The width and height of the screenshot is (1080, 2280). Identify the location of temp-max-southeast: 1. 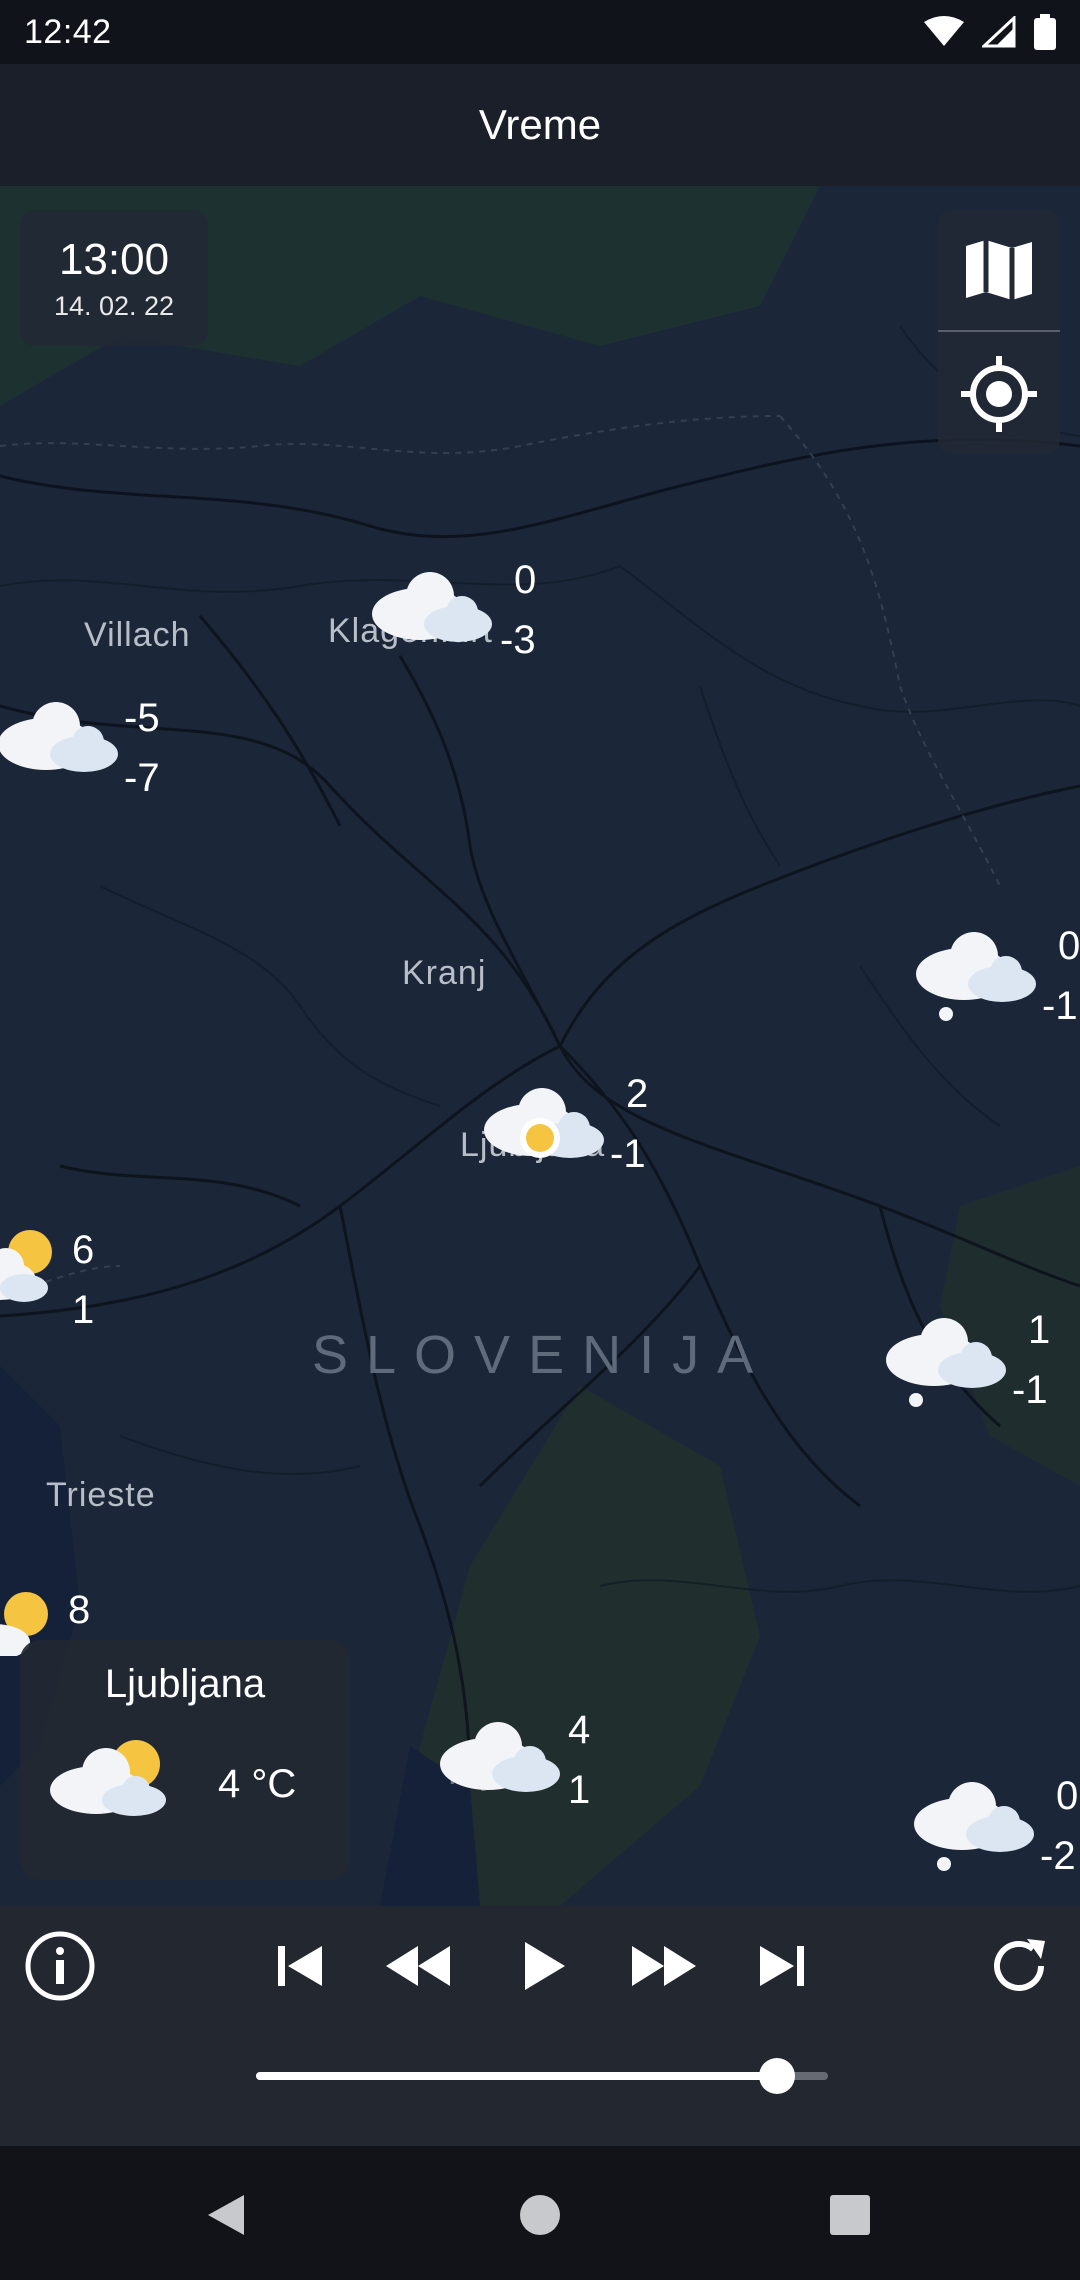
(1039, 1330).